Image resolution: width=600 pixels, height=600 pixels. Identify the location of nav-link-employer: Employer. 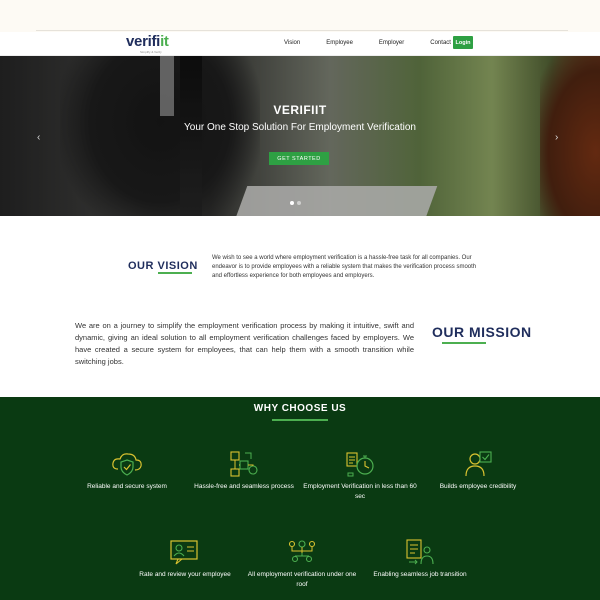
(391, 43).